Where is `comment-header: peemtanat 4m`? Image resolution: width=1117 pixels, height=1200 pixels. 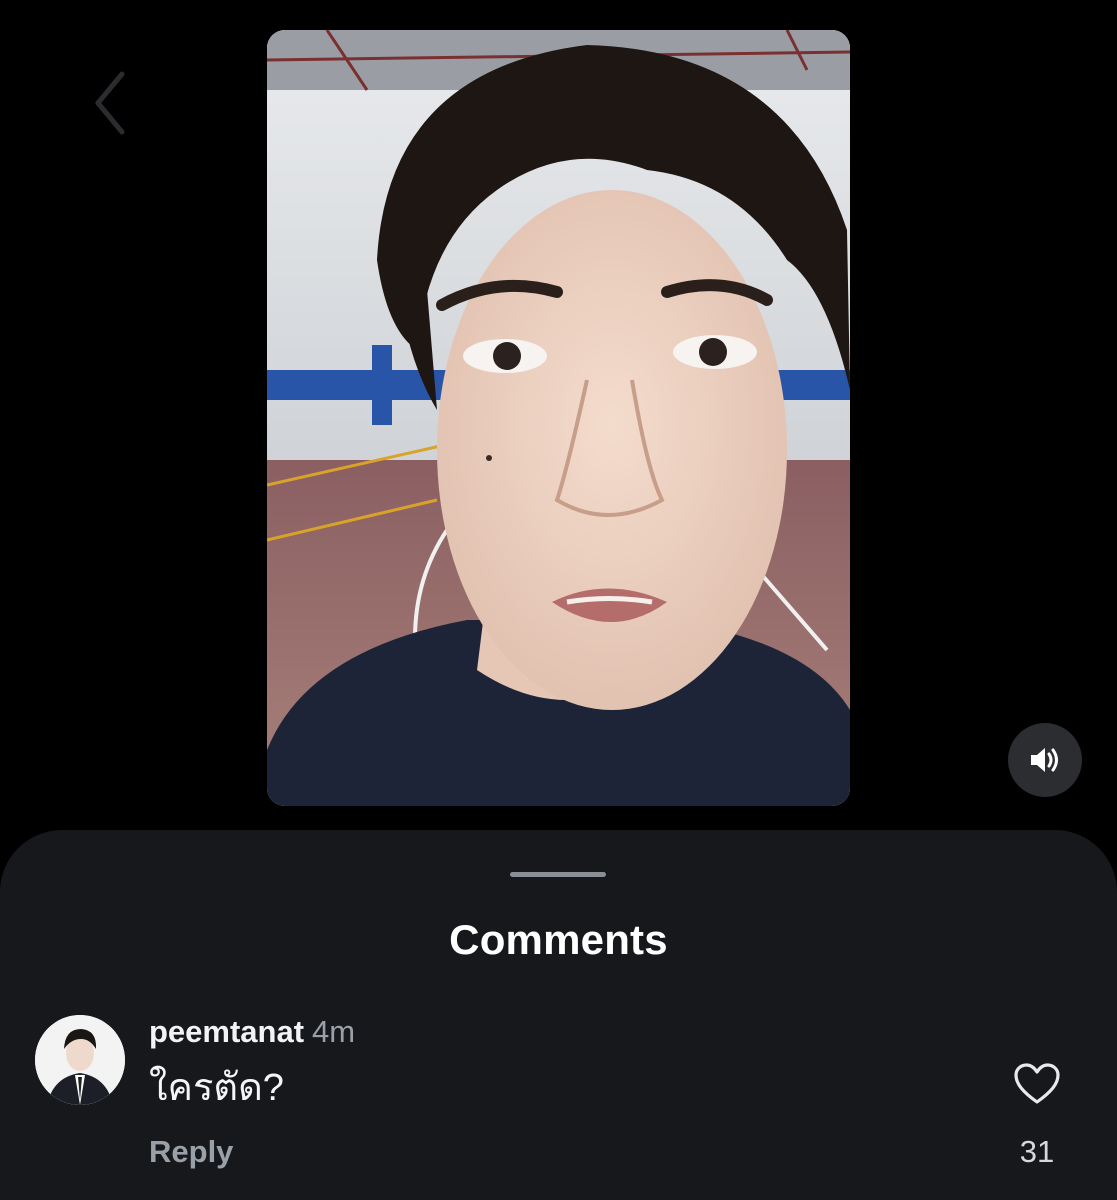 comment-header: peemtanat 4m is located at coordinates (252, 1032).